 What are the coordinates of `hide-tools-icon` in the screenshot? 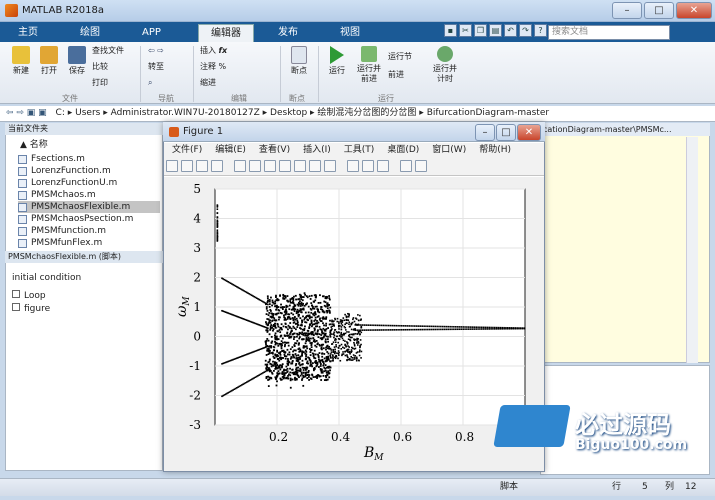 It's located at (406, 166).